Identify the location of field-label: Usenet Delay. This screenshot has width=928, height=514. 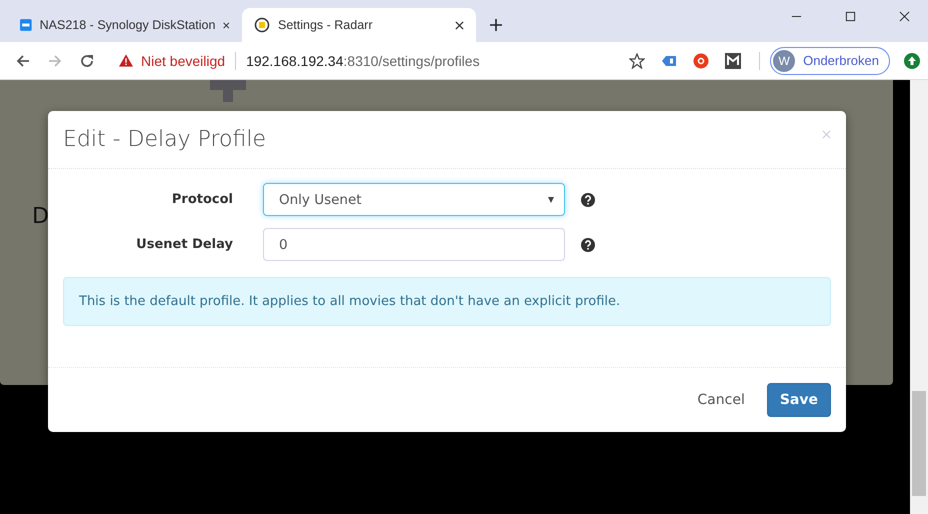
(184, 244).